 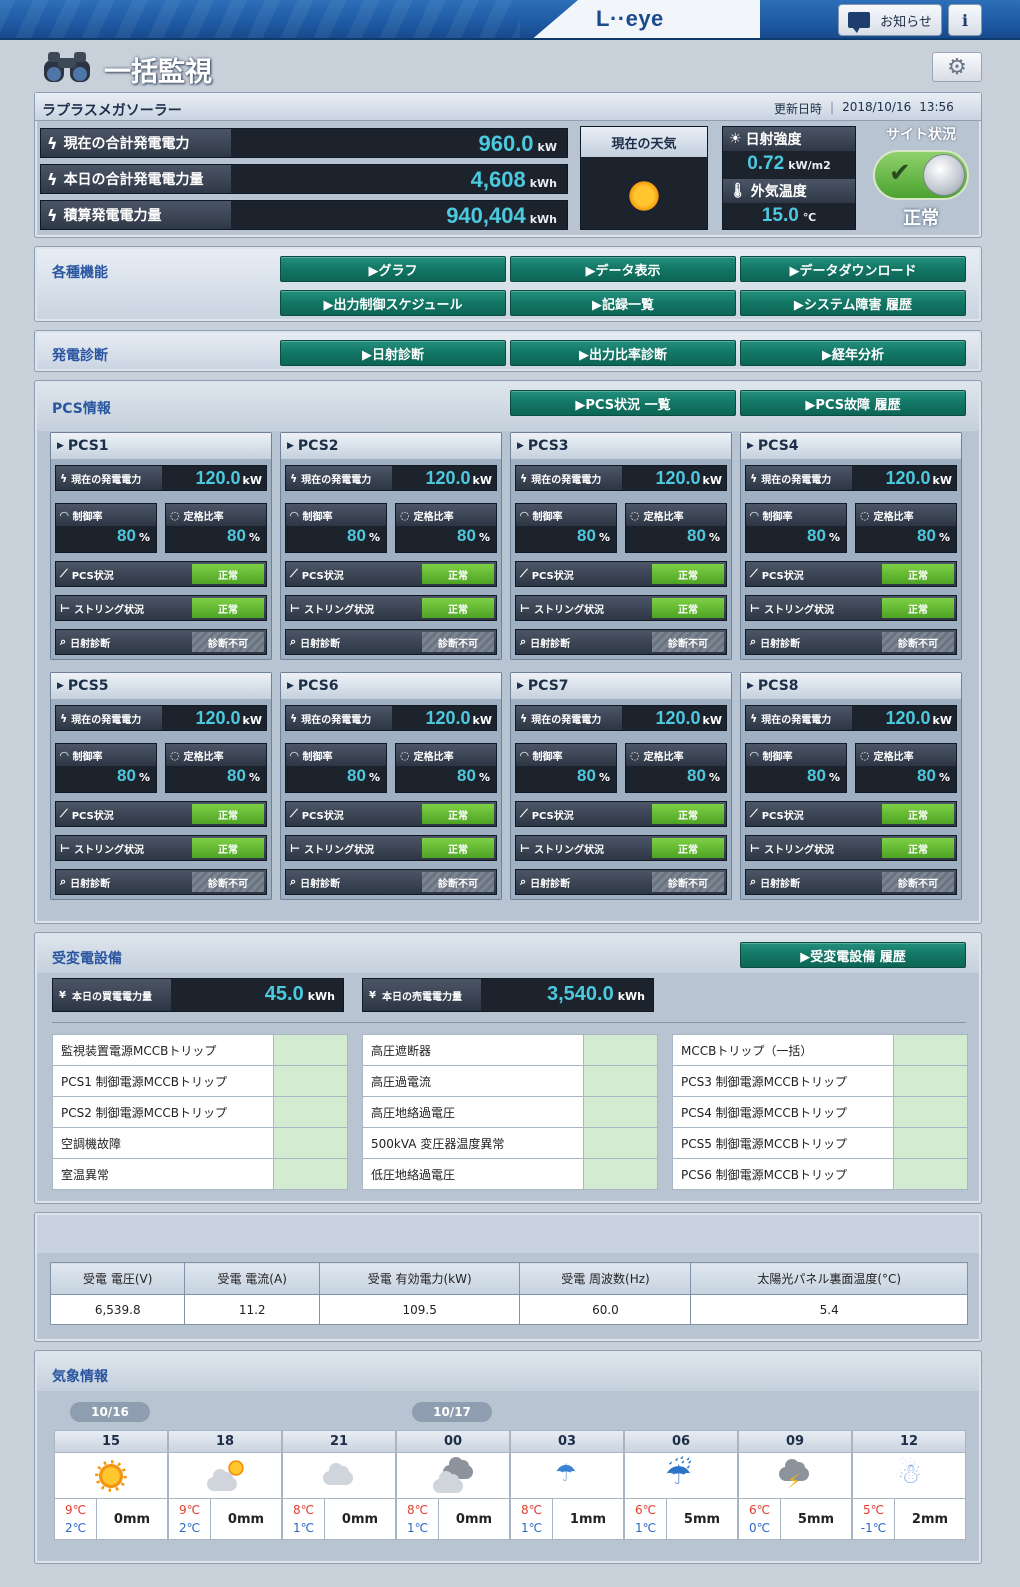 I want to click on cloud-icon, so click(x=339, y=1476).